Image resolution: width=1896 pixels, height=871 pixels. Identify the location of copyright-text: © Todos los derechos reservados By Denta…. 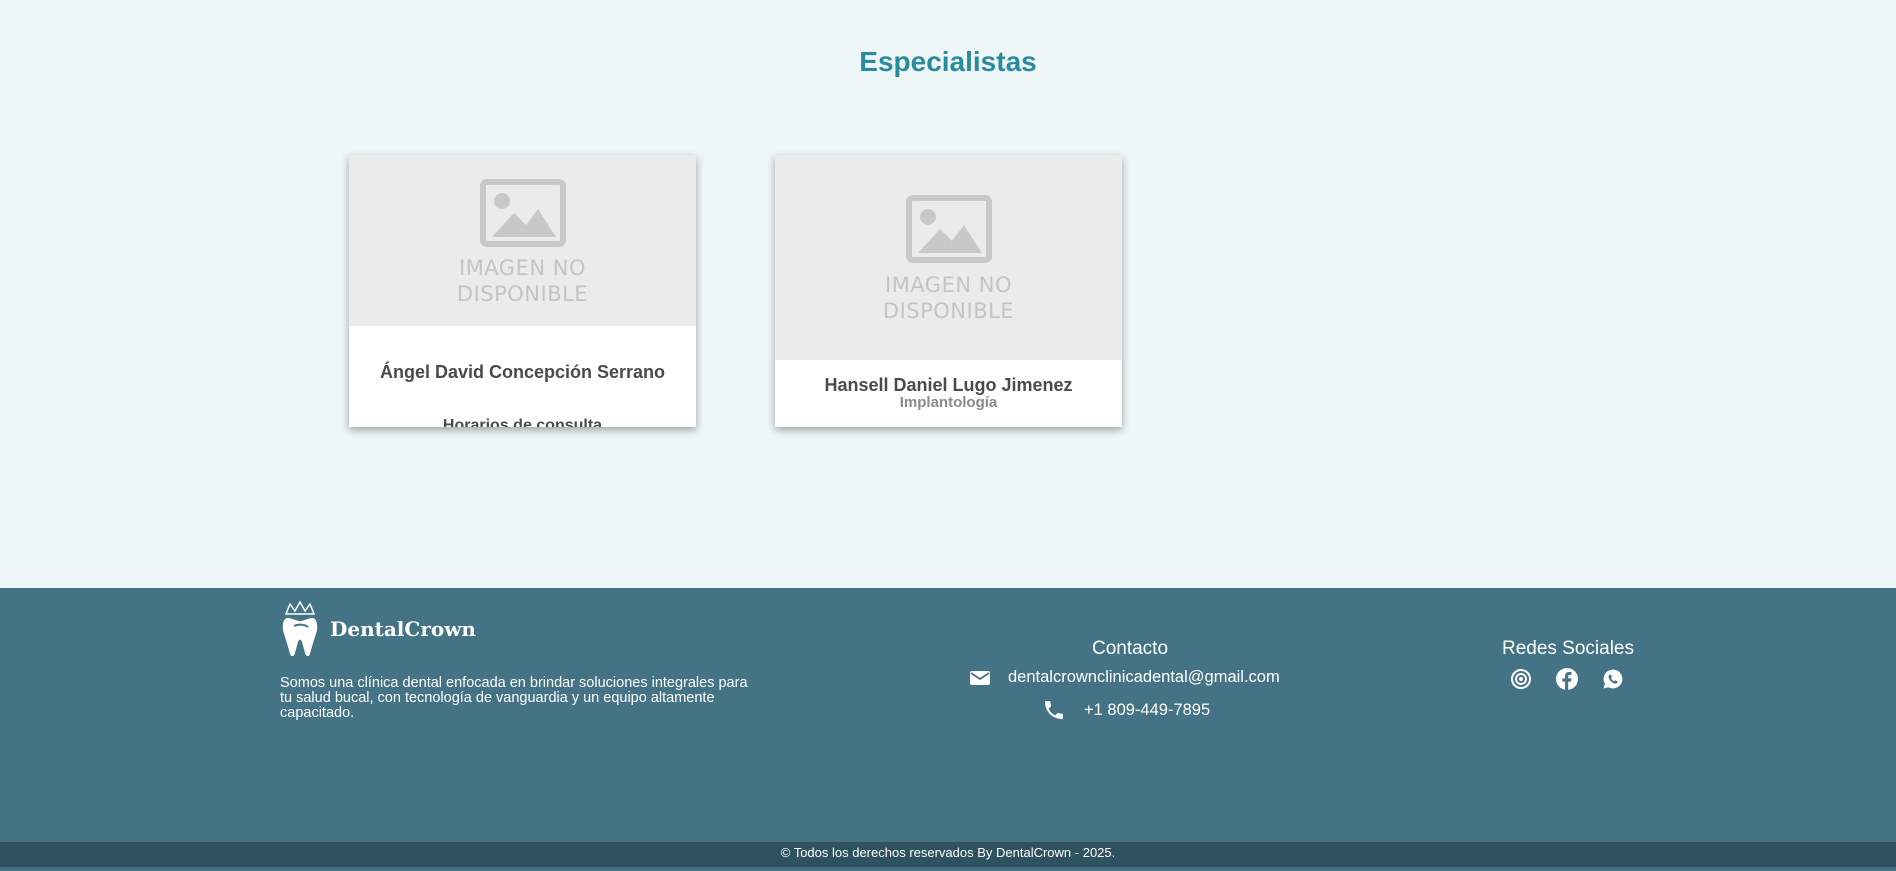
(948, 852).